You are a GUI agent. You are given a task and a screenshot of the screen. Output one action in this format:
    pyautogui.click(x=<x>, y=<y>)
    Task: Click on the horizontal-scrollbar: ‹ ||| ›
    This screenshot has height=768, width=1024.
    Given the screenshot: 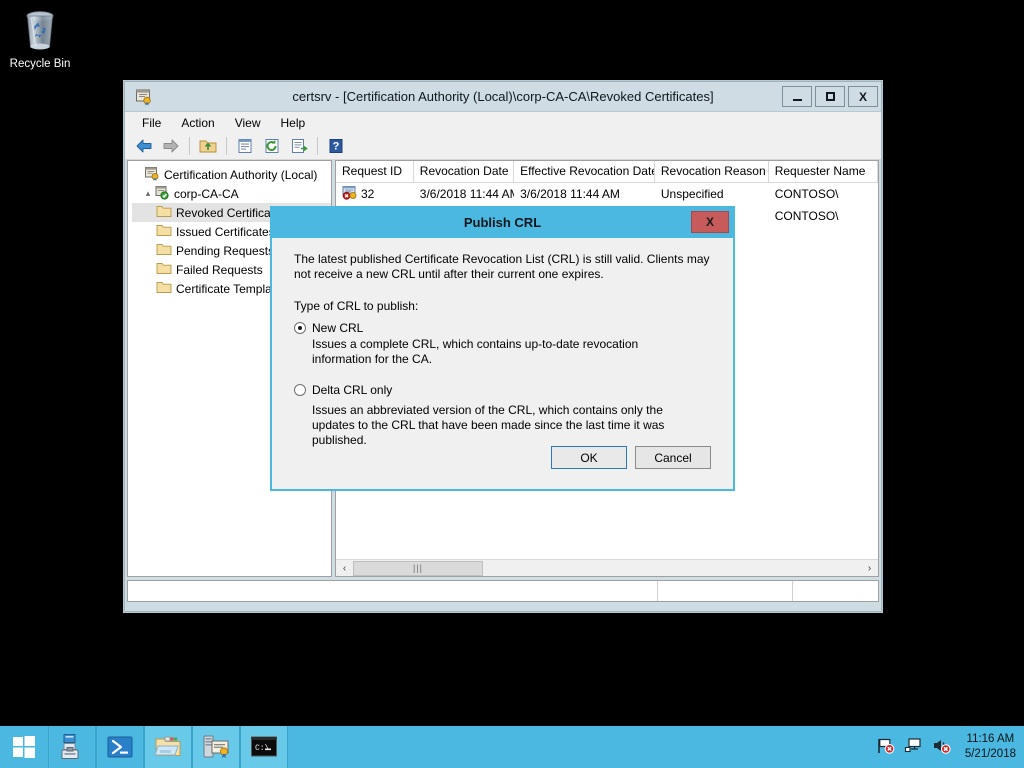 What is the action you would take?
    pyautogui.click(x=607, y=567)
    